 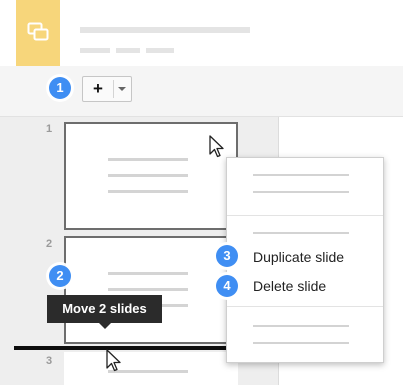 I want to click on button-divider, so click(x=113, y=89).